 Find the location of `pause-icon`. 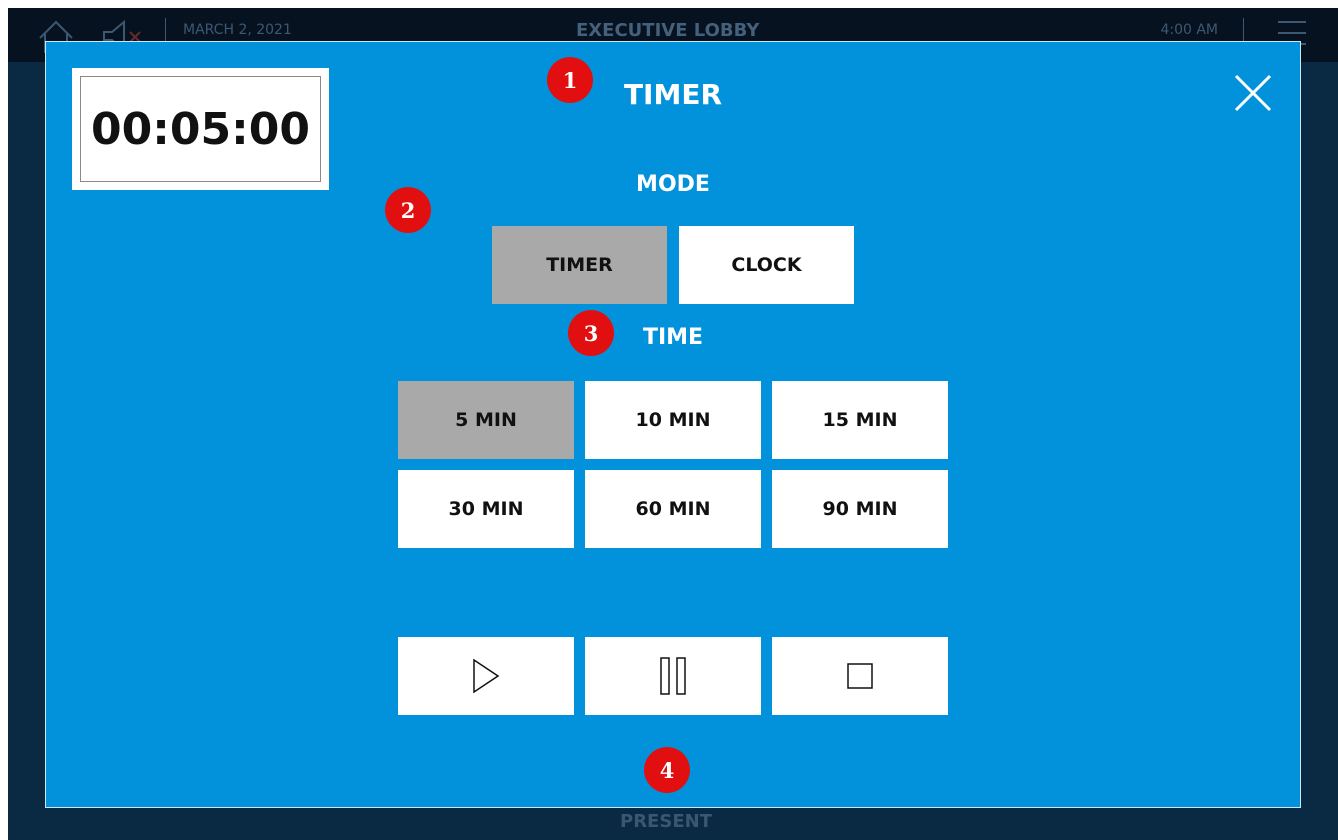

pause-icon is located at coordinates (673, 676).